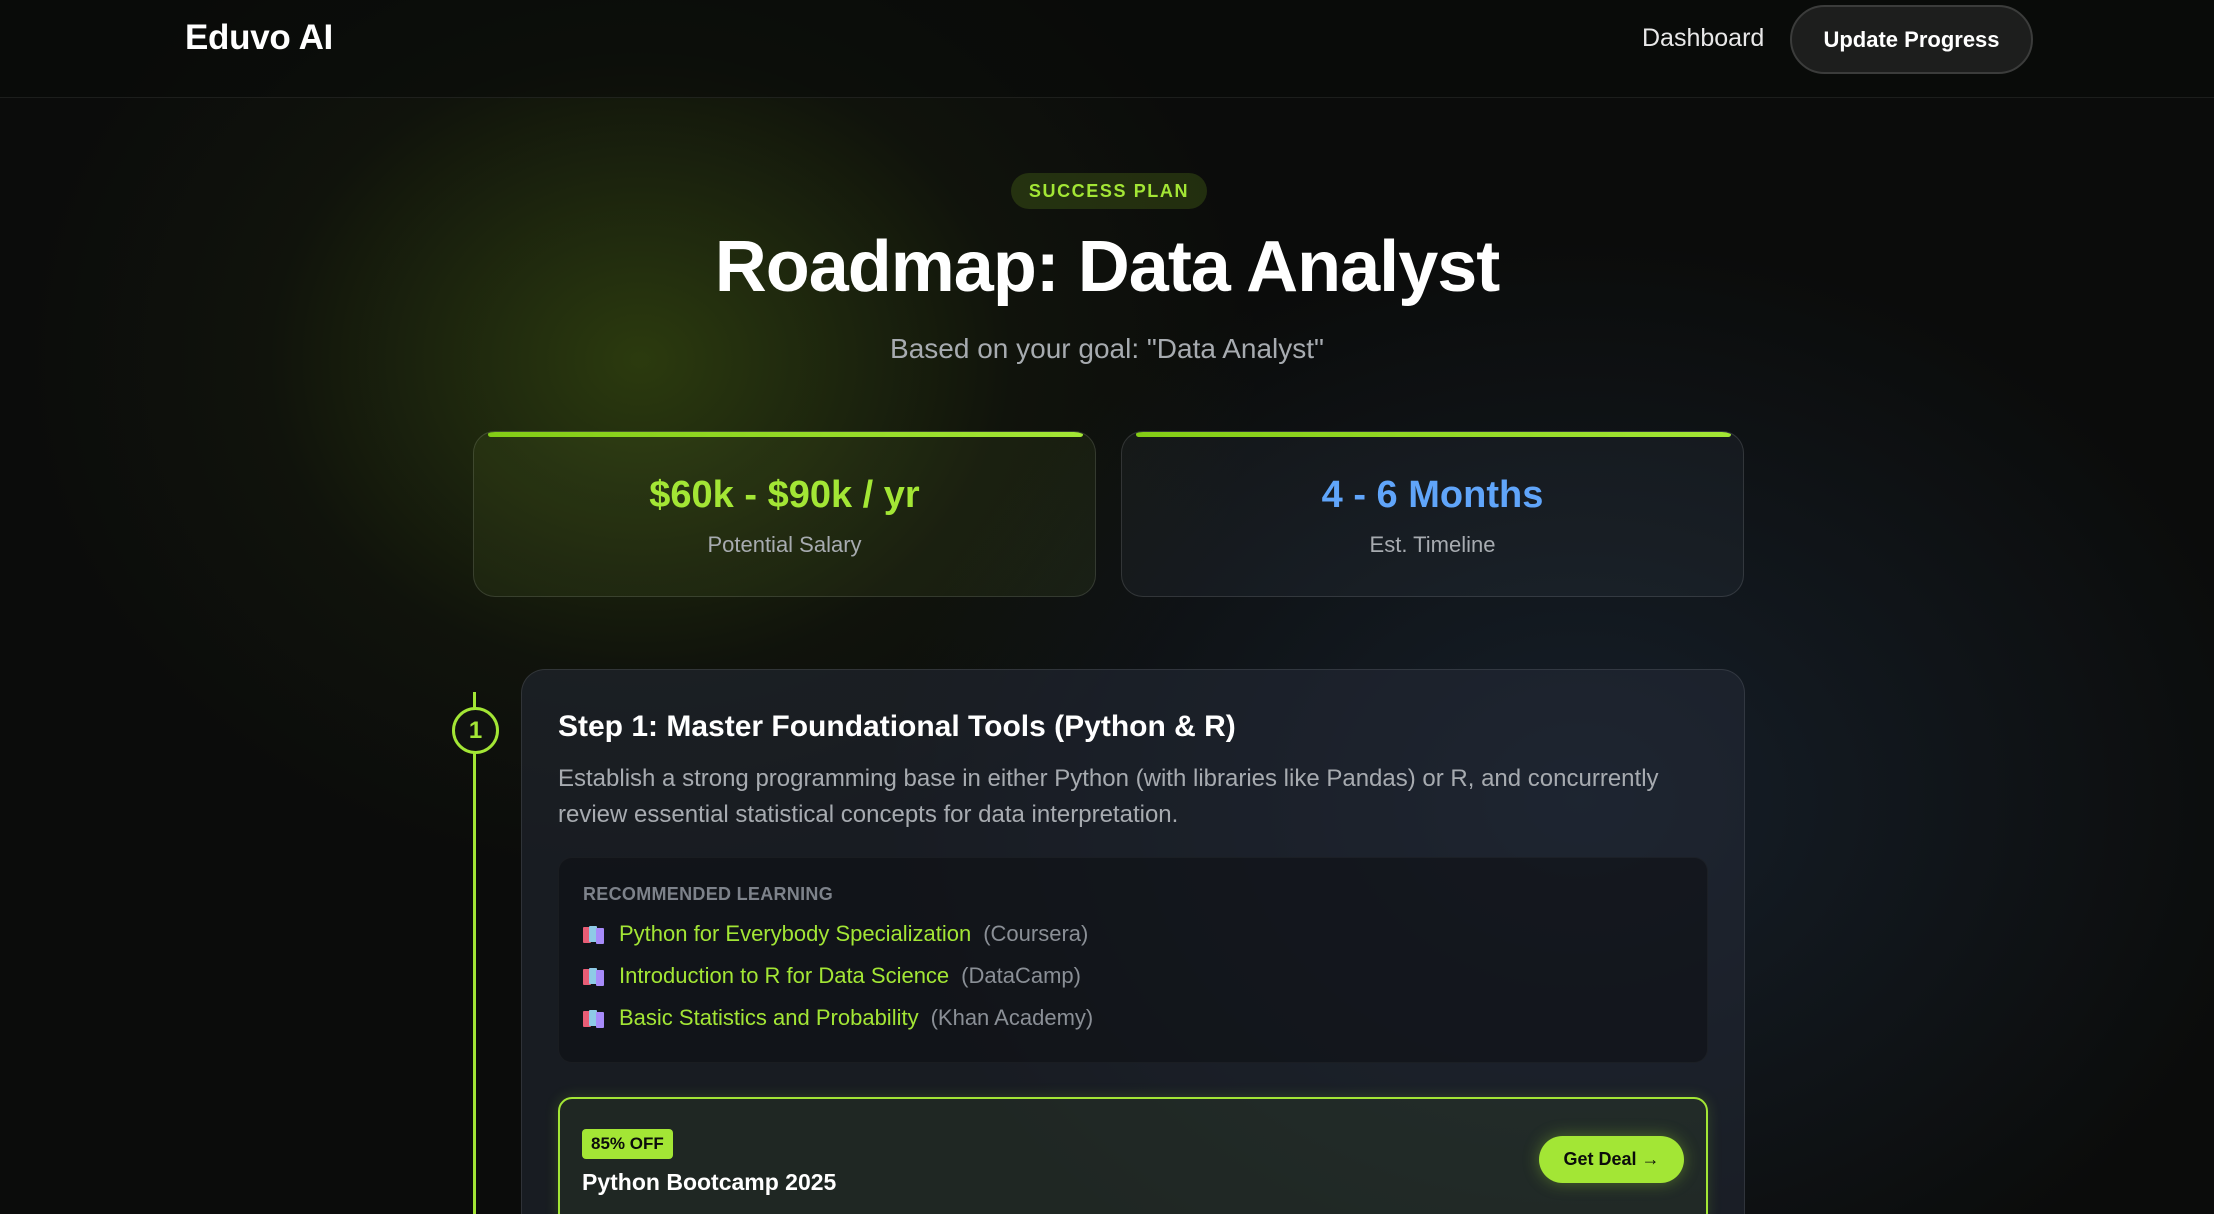  I want to click on page-title: Roadmap: Data Analyst, so click(1107, 267).